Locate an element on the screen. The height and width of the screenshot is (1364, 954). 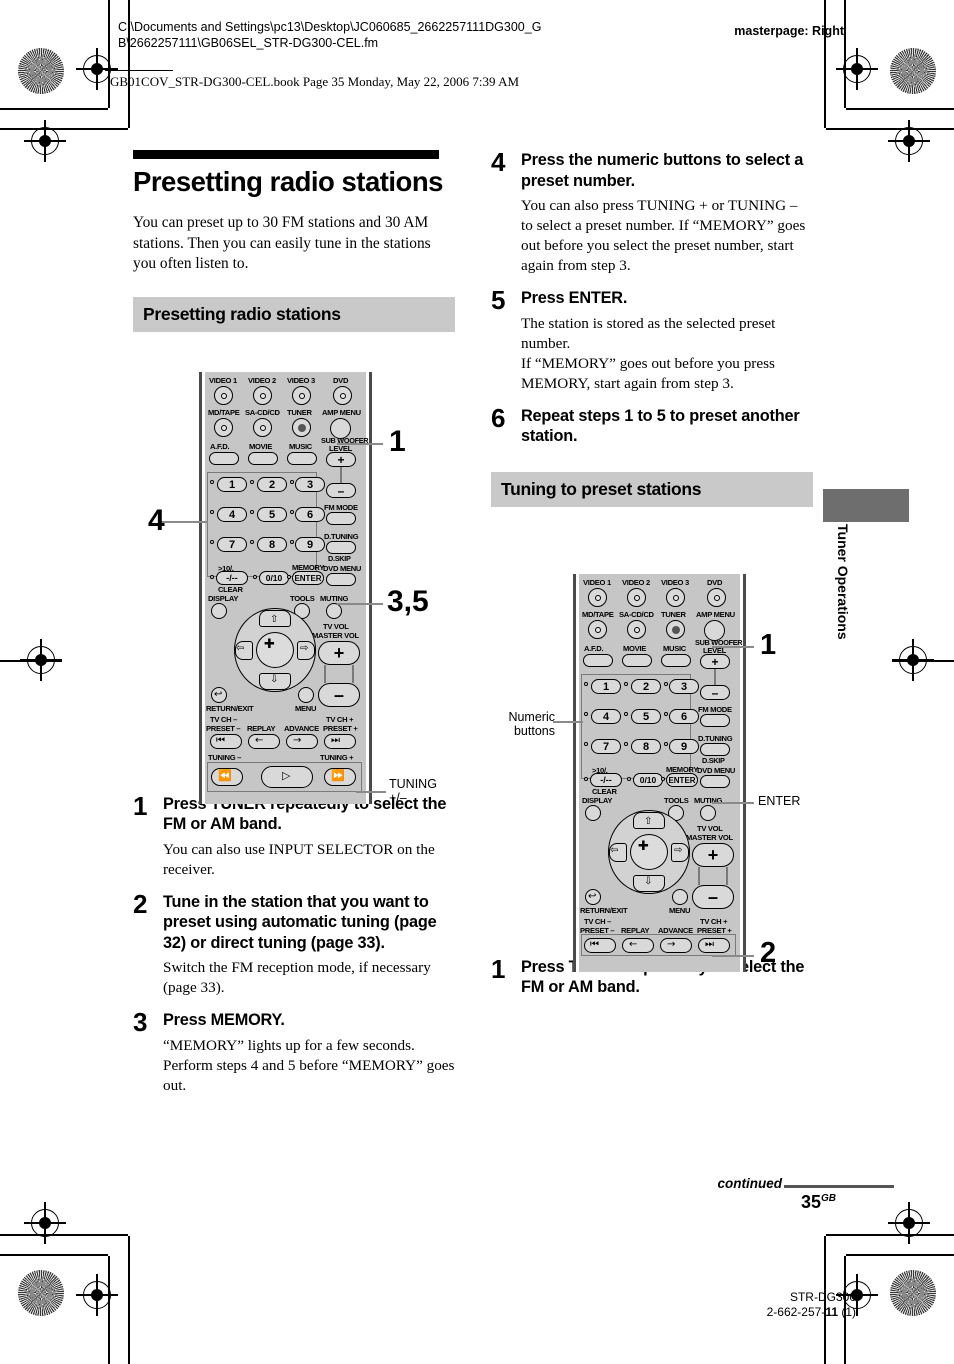
key-label-preset-minus: PRESET – is located at coordinates (223, 728).